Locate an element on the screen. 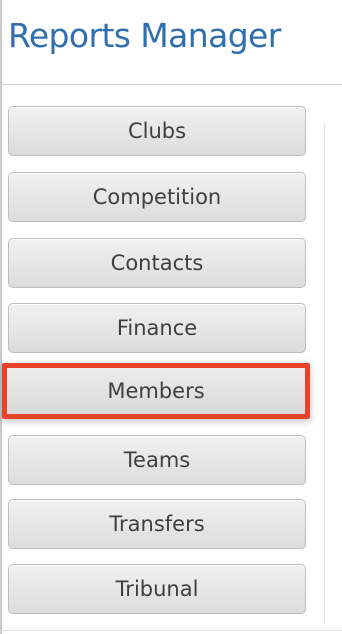 Image resolution: width=342 pixels, height=634 pixels. nav-button-contacts: Contacts is located at coordinates (157, 263).